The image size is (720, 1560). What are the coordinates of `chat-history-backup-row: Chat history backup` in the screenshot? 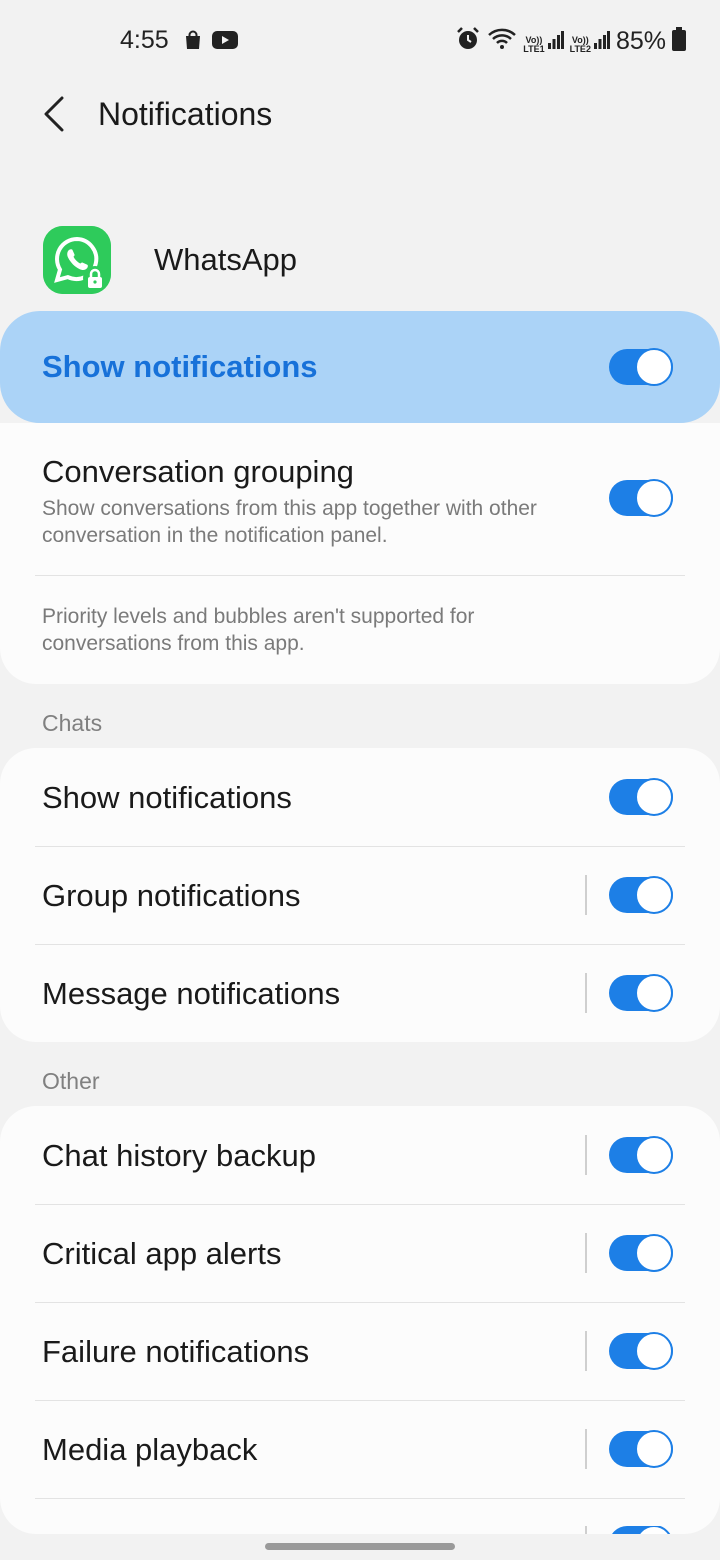 It's located at (360, 1155).